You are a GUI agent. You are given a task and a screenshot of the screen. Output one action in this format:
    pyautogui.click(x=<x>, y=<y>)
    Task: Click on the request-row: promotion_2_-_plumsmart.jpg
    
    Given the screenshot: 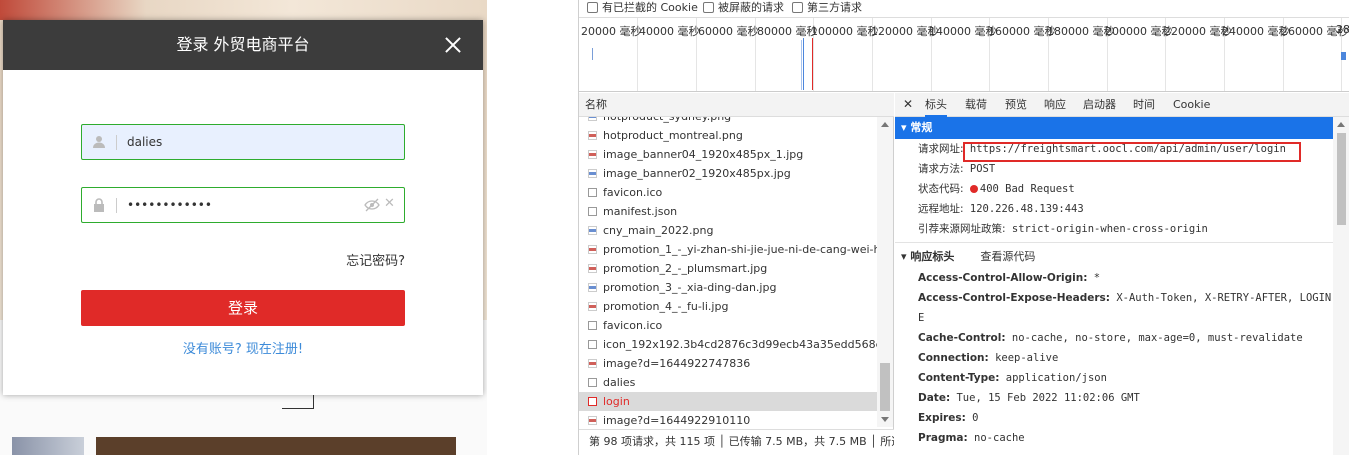 What is the action you would take?
    pyautogui.click(x=728, y=268)
    